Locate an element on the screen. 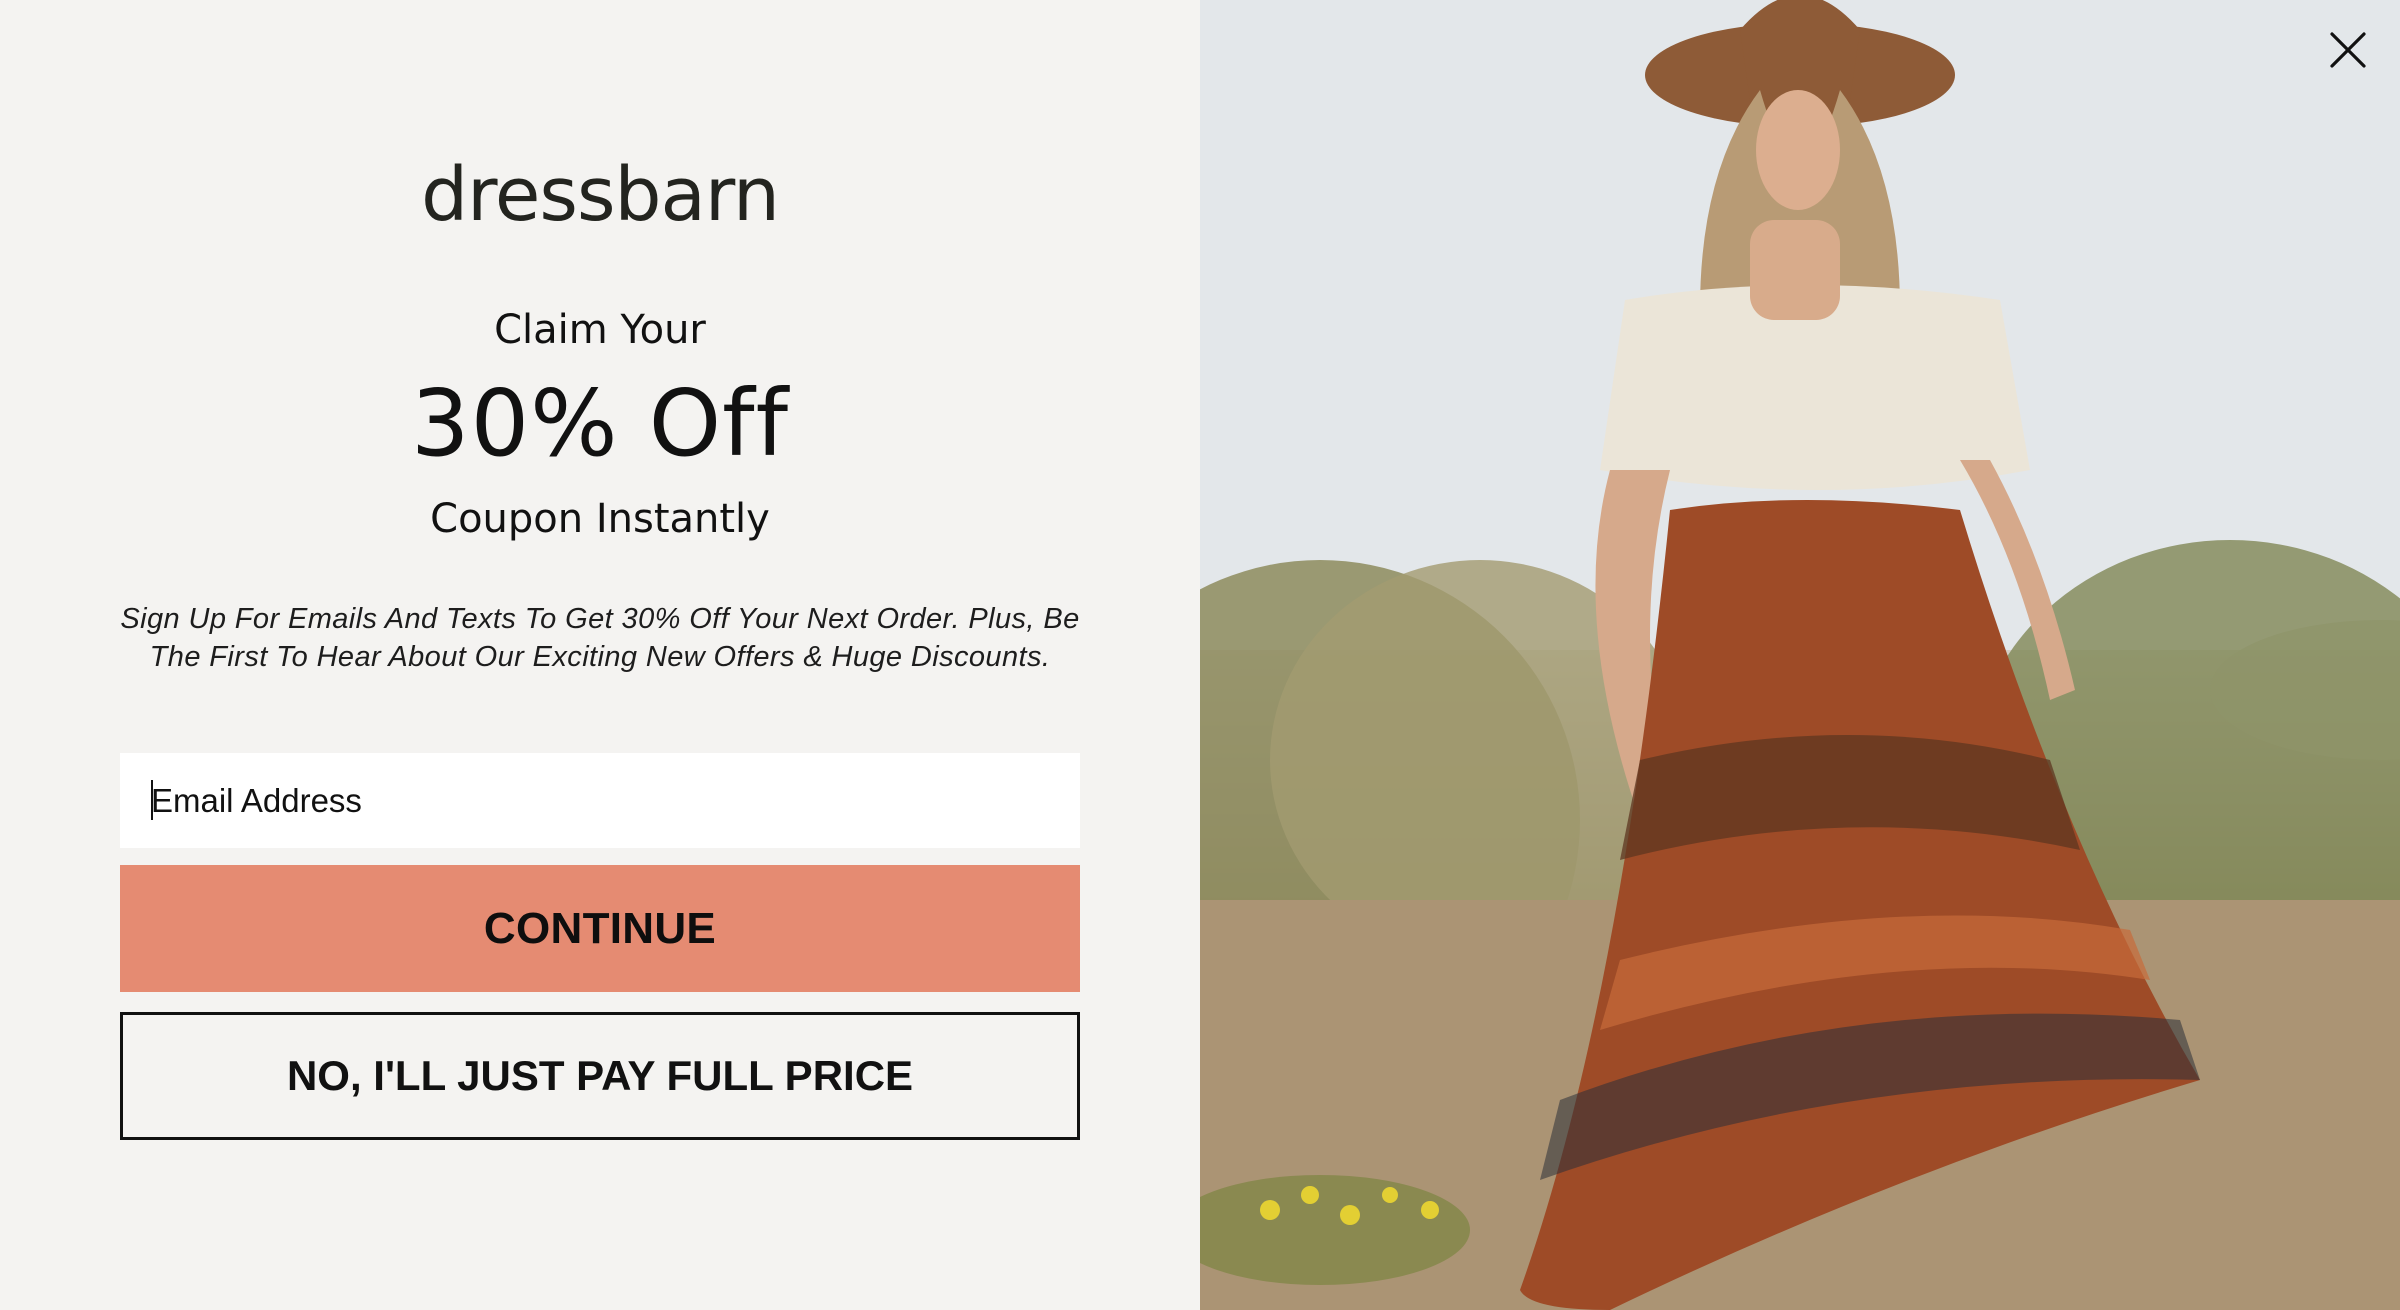  close-icon is located at coordinates (2348, 50).